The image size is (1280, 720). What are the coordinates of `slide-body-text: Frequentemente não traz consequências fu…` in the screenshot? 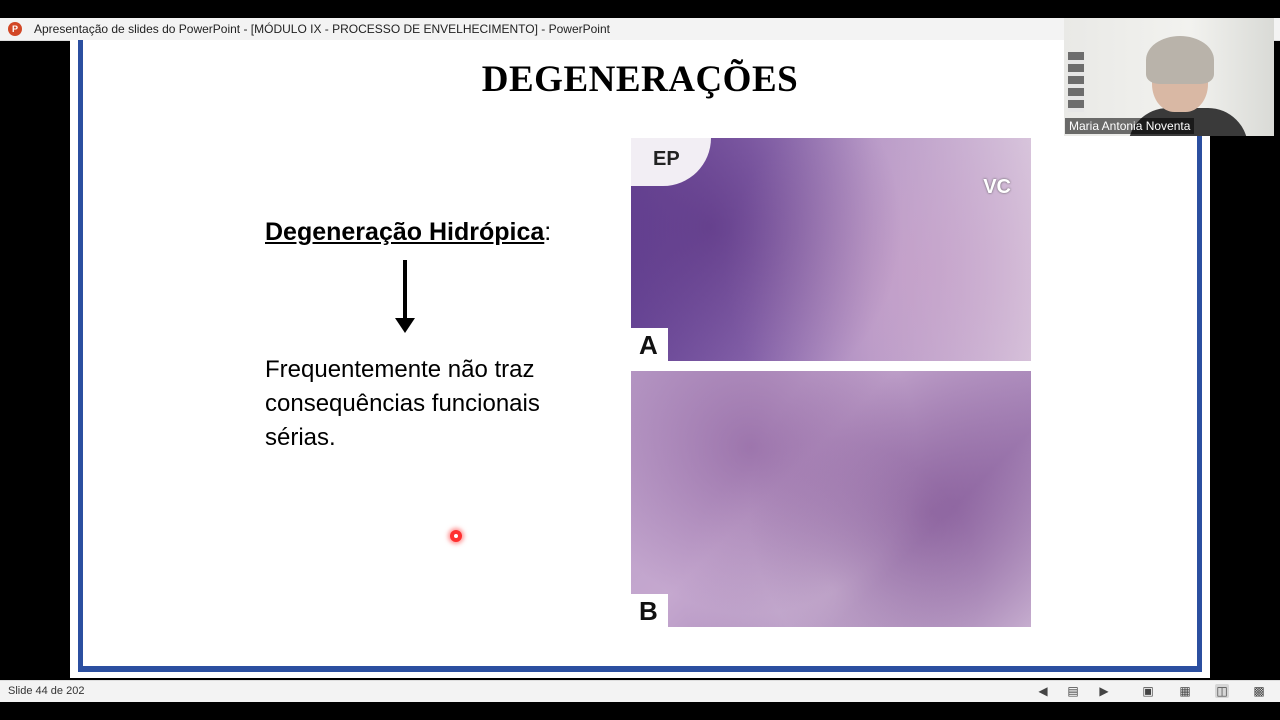 It's located at (402, 403).